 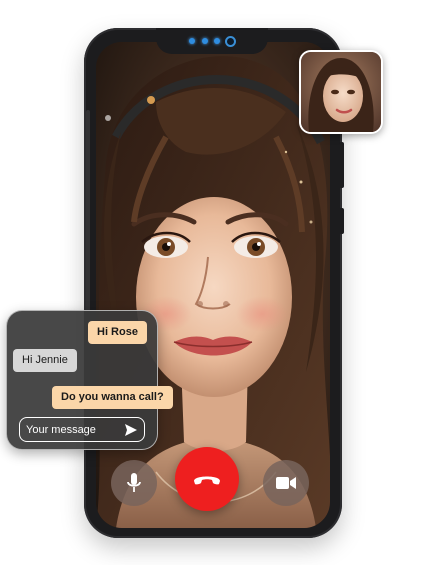 I want to click on message-input-box, so click(x=82, y=429).